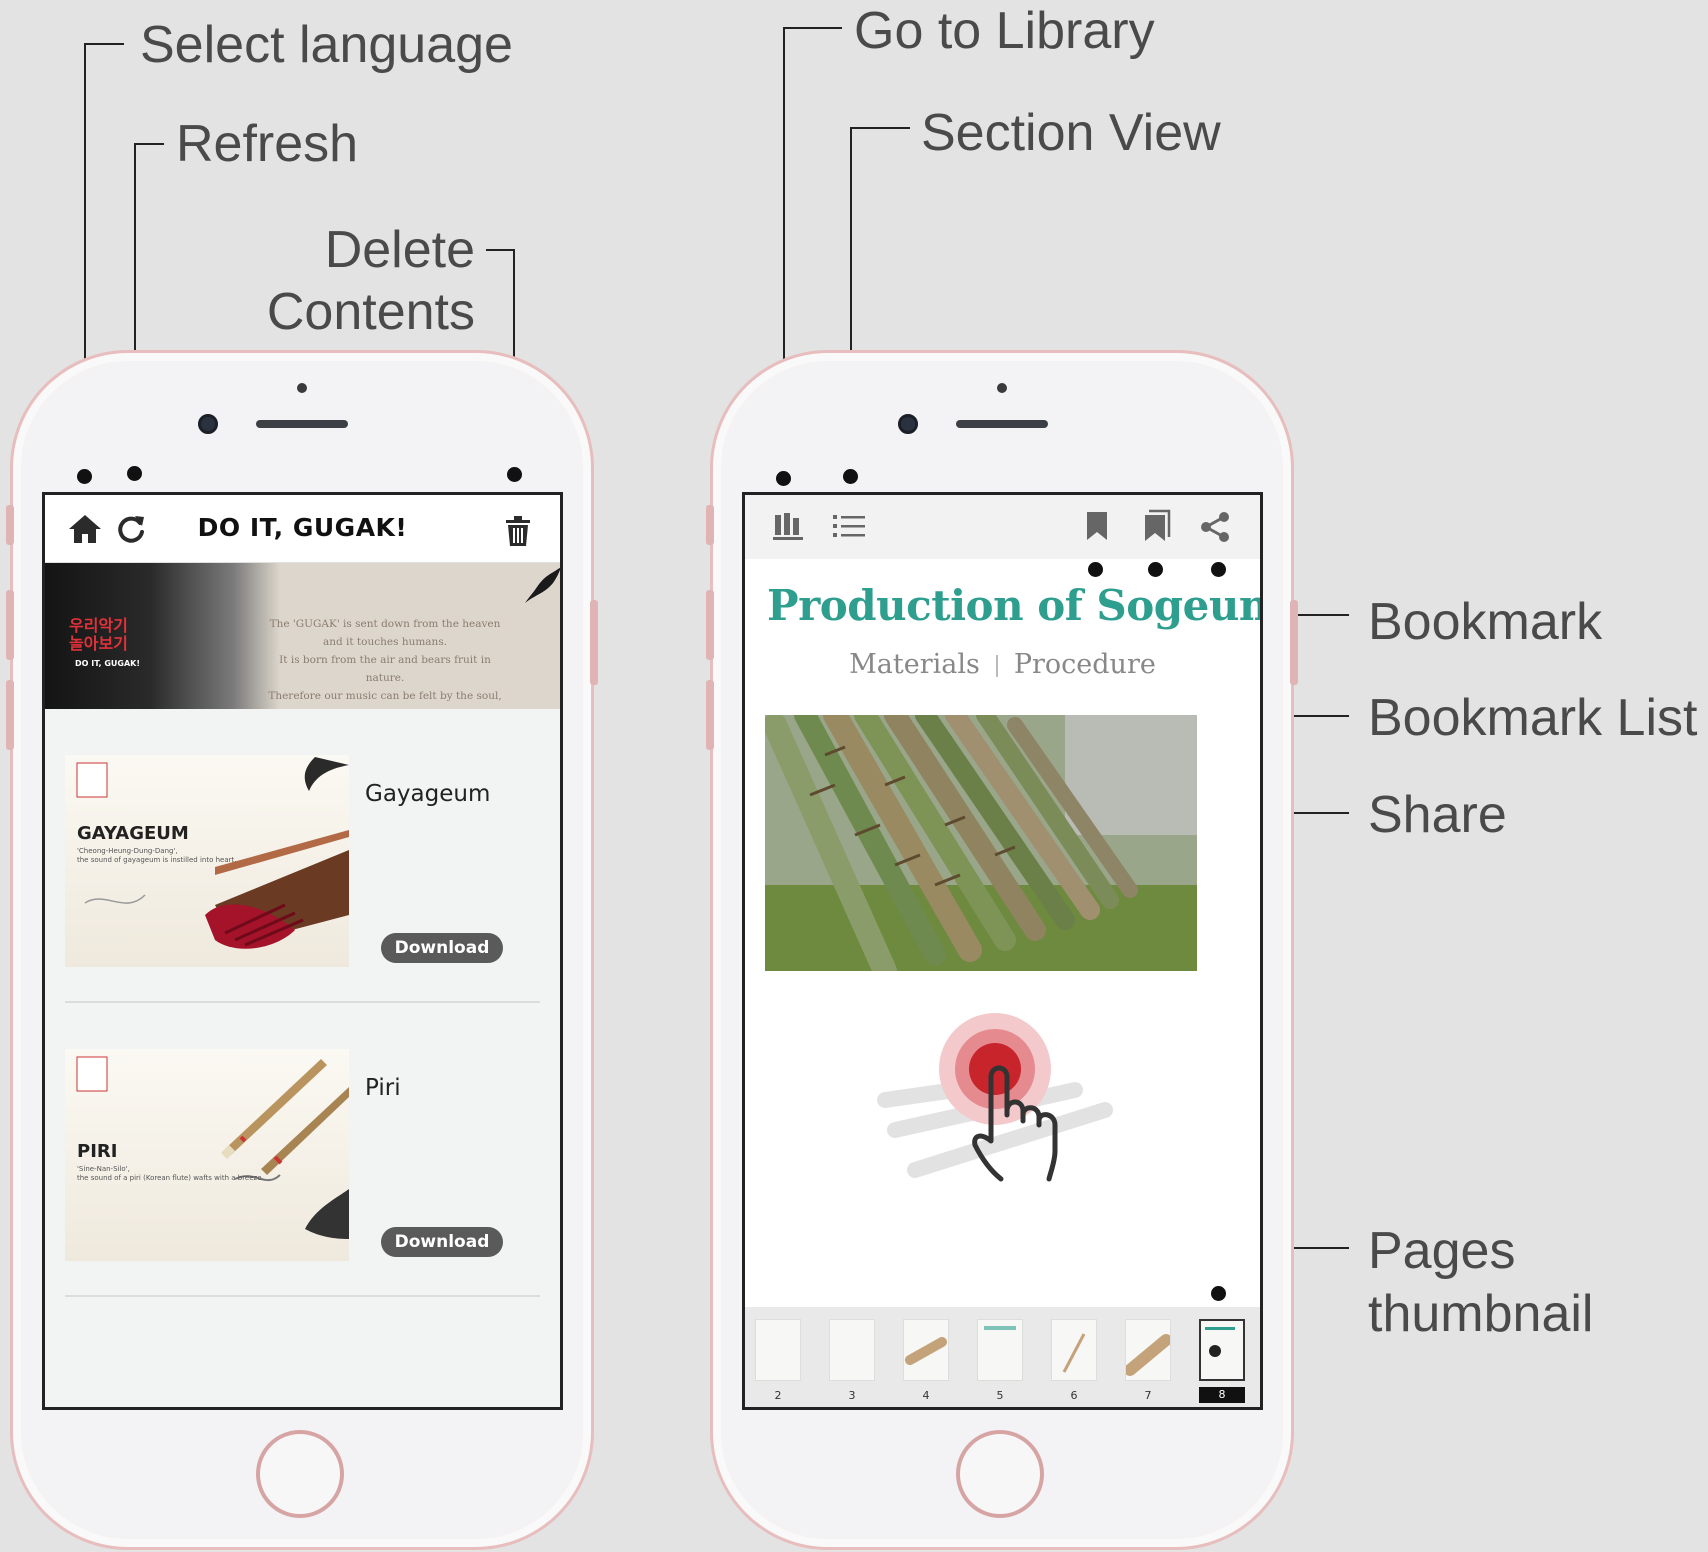  Describe the element at coordinates (97, 1151) in the screenshot. I see `piri-cover-title: PIRI` at that location.